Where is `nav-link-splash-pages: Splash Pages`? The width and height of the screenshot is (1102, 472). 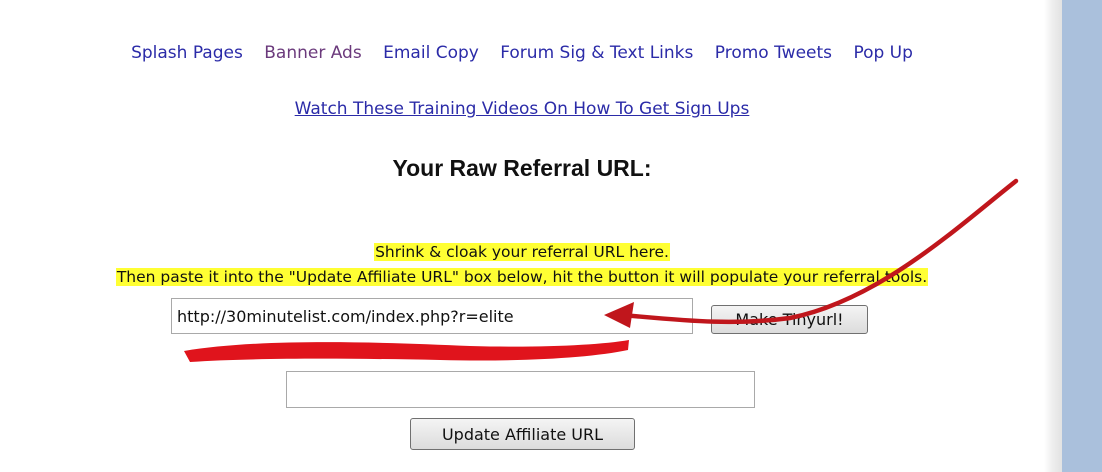
nav-link-splash-pages: Splash Pages is located at coordinates (187, 53).